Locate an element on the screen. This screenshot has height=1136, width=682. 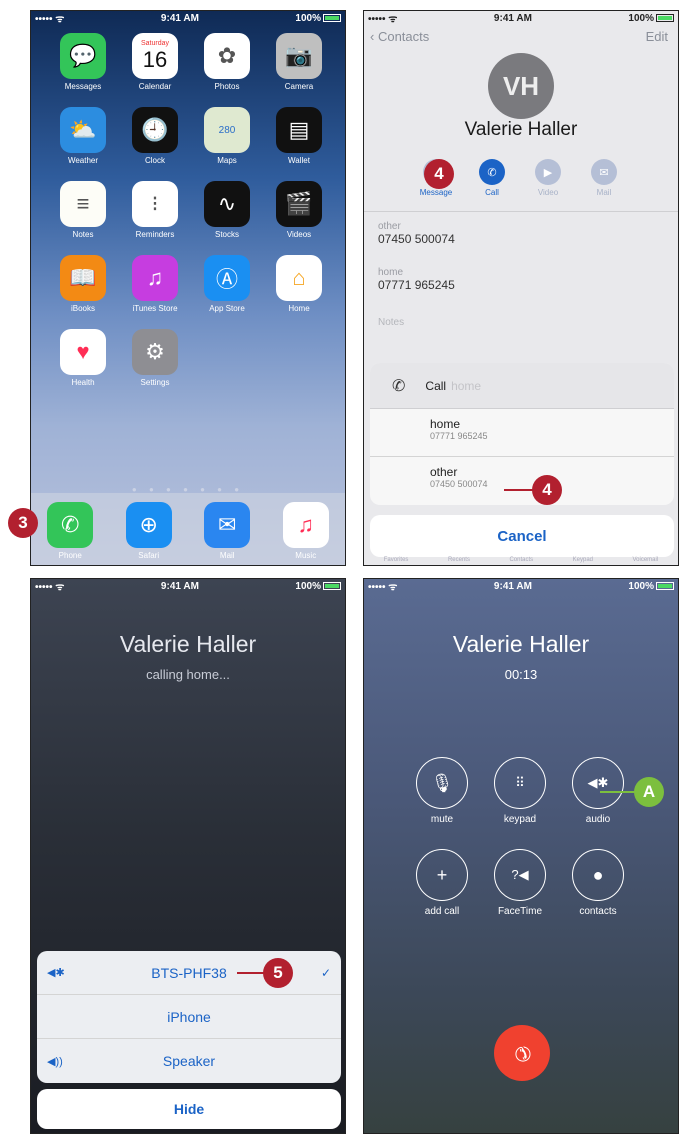
app-label: Calendar is located at coordinates (155, 86).